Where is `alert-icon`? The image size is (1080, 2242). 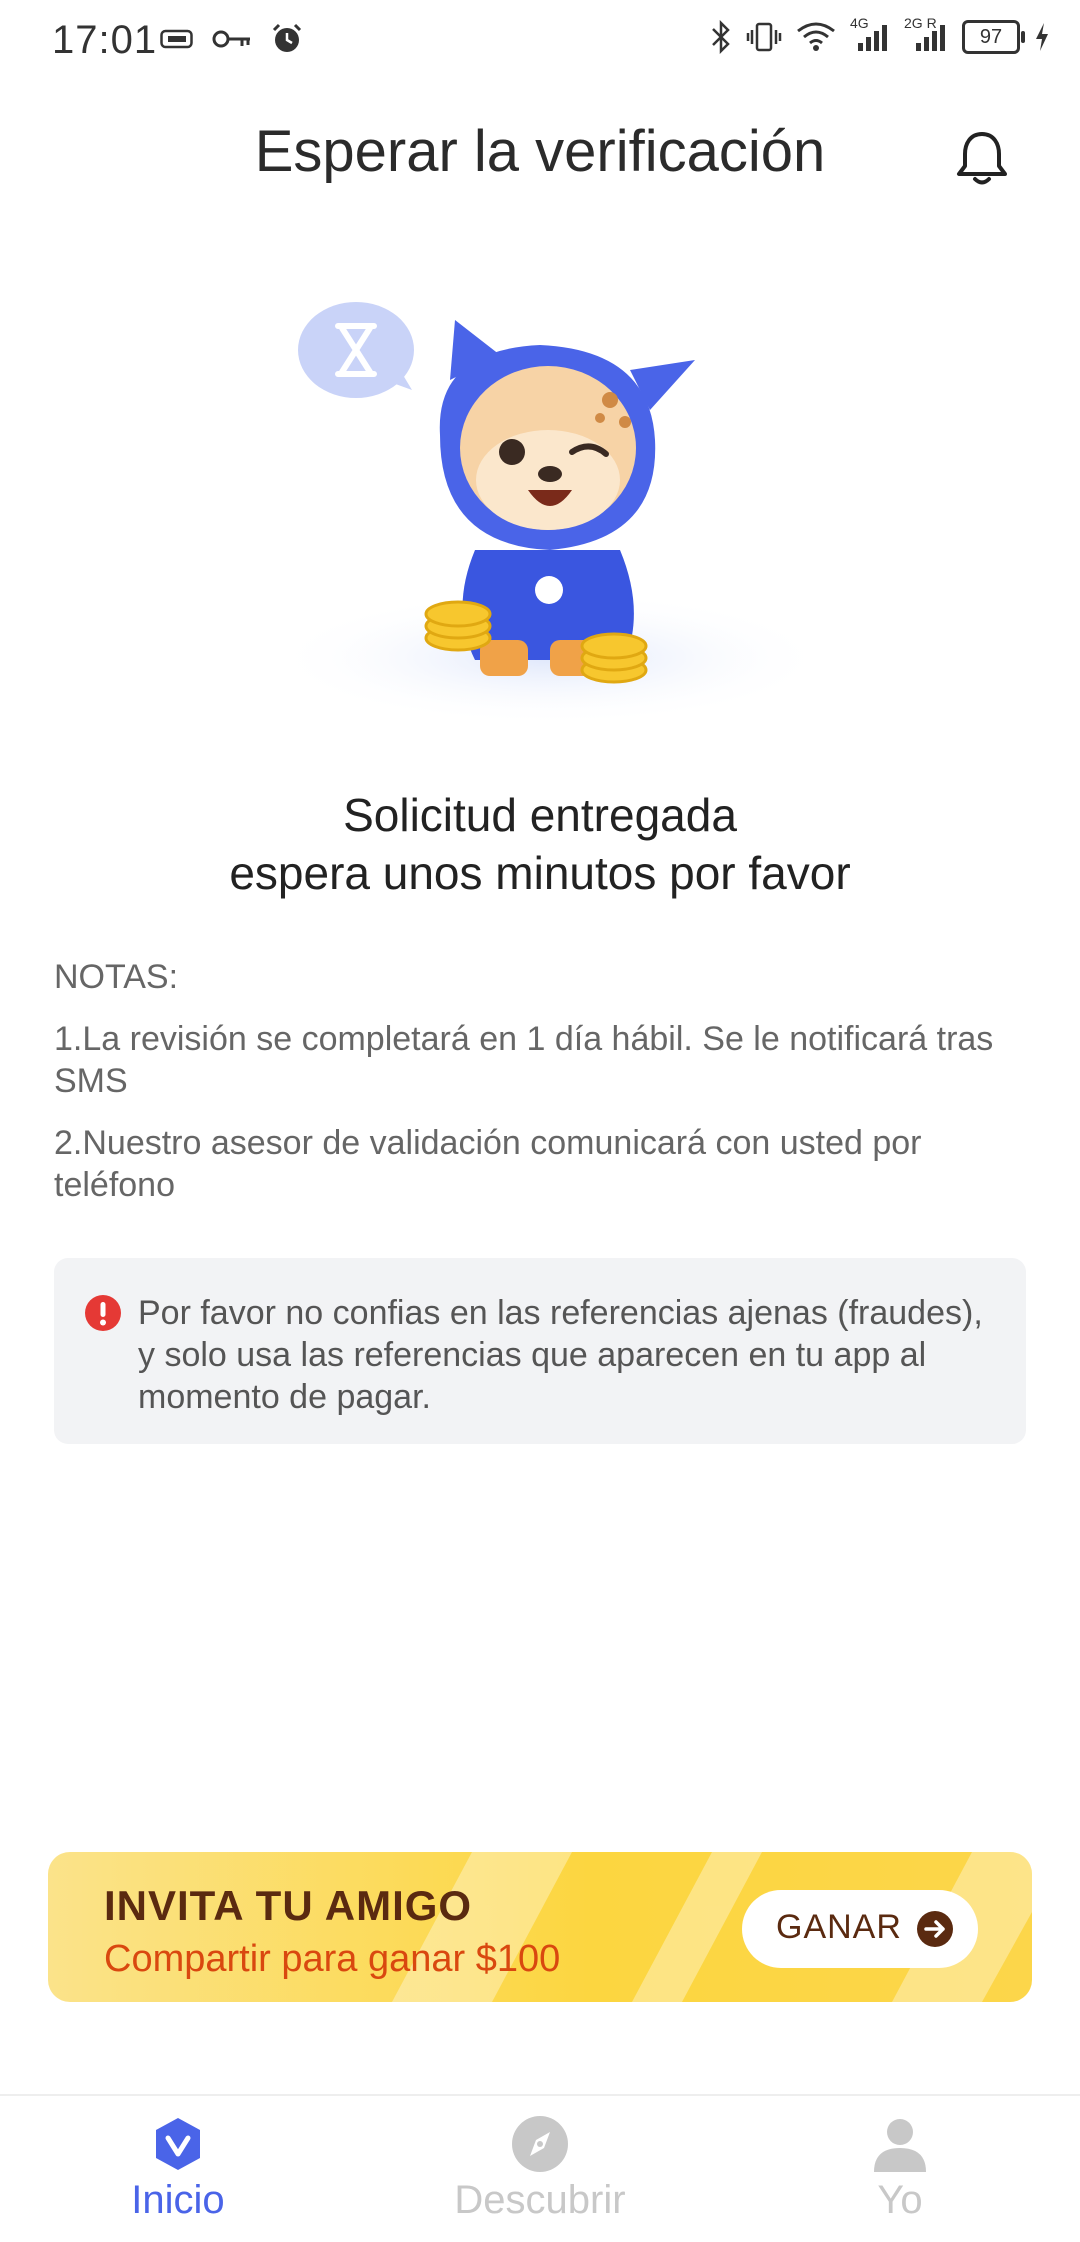 alert-icon is located at coordinates (103, 1313).